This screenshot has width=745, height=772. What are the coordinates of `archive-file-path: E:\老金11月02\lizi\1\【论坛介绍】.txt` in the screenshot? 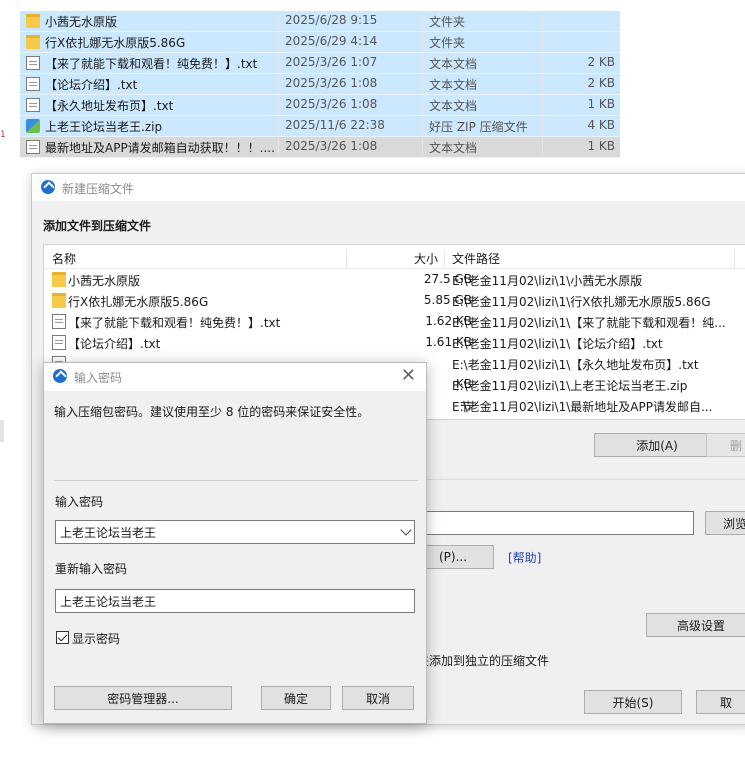 It's located at (557, 344).